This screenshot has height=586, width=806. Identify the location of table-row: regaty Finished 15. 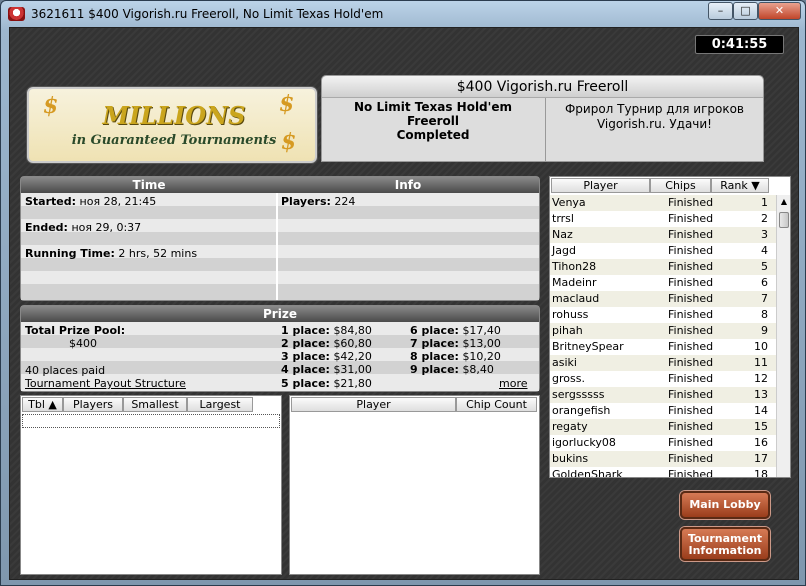
(663, 427).